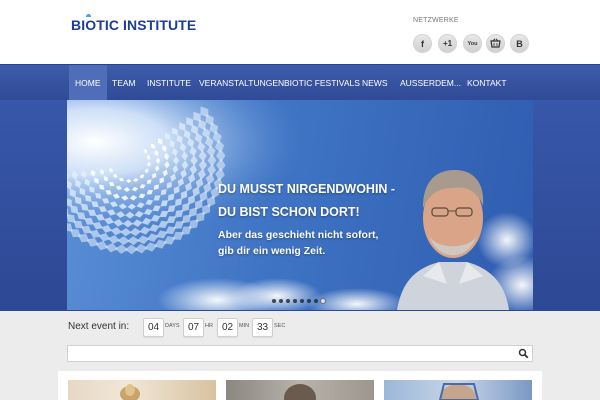 This screenshot has height=400, width=600. I want to click on nav-item-biotic-festivals: BIOTIC FESTIVALS, so click(322, 83).